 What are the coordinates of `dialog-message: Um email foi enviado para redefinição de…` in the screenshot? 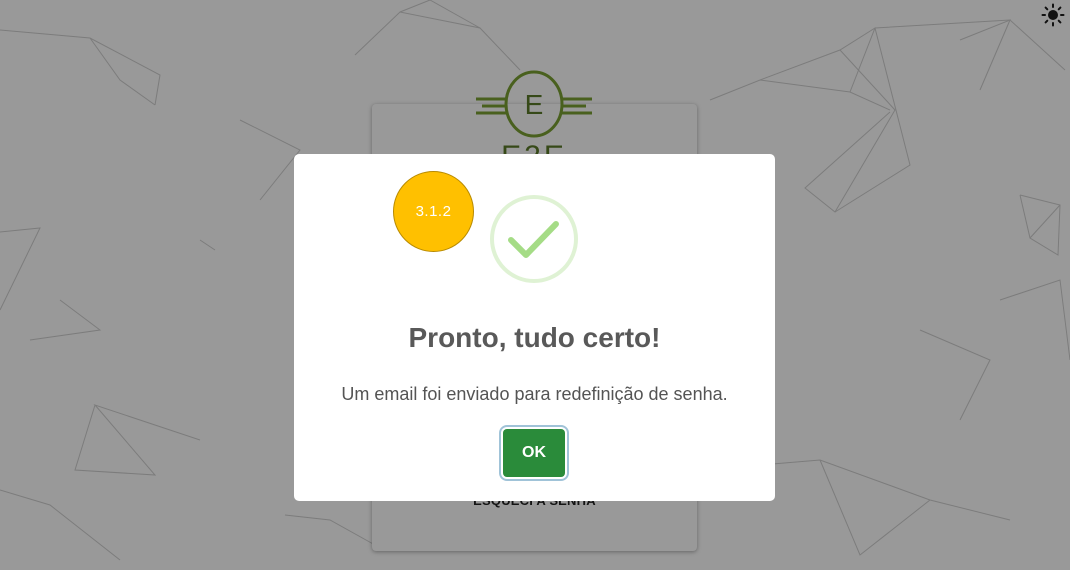 It's located at (534, 394).